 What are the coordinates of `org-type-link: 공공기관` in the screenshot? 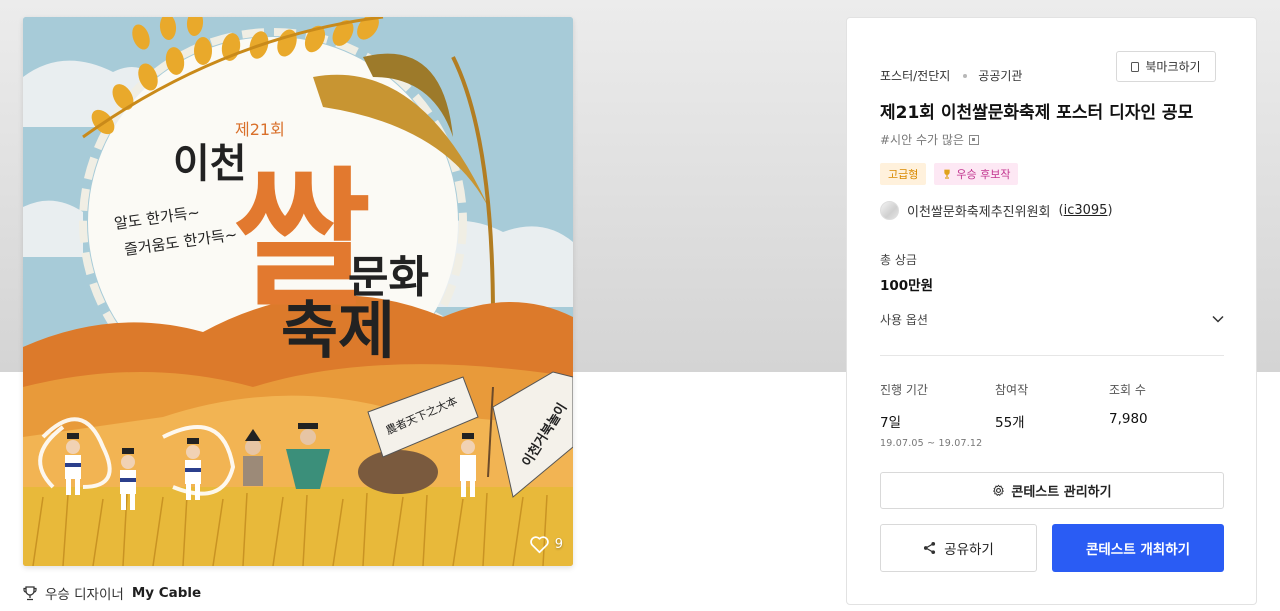 It's located at (1000, 75).